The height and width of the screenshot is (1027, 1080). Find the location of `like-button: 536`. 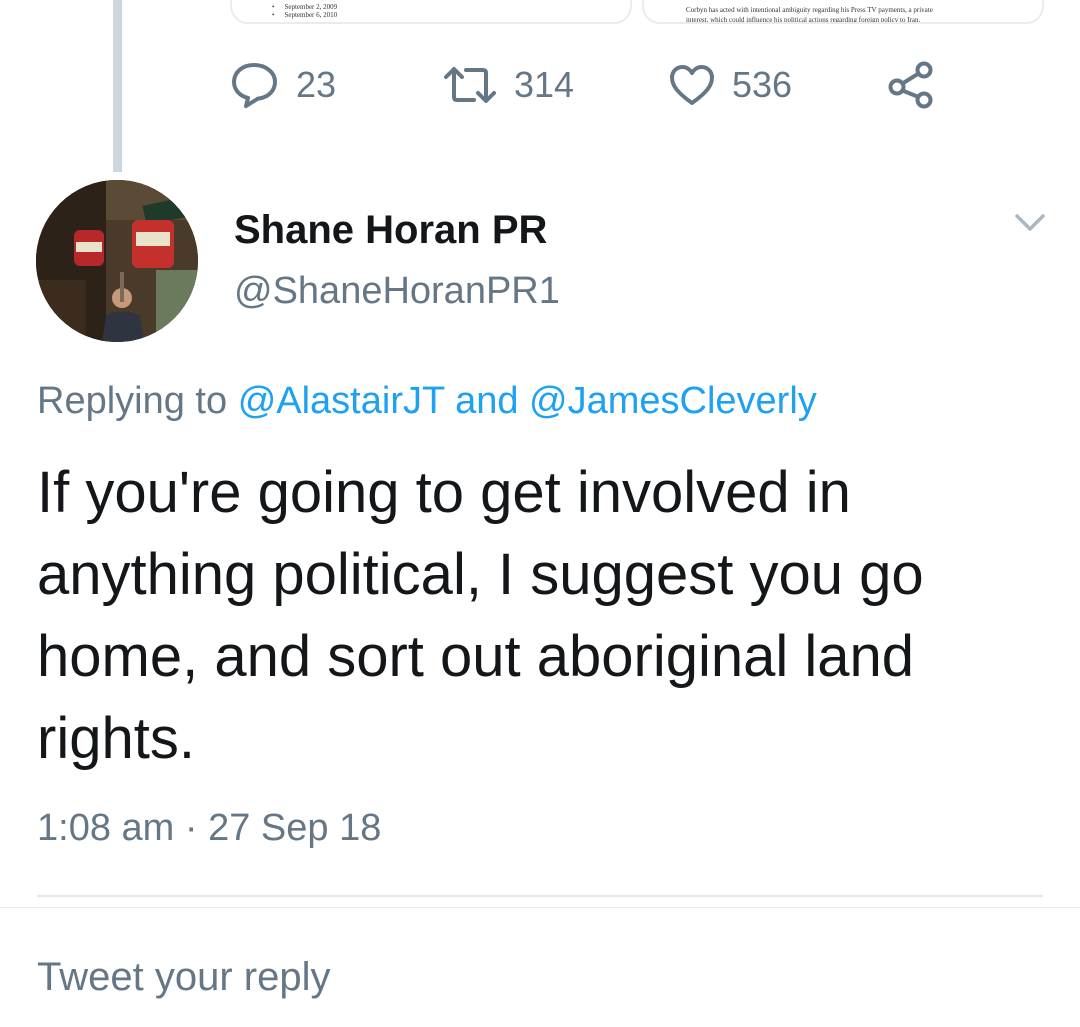

like-button: 536 is located at coordinates (730, 85).